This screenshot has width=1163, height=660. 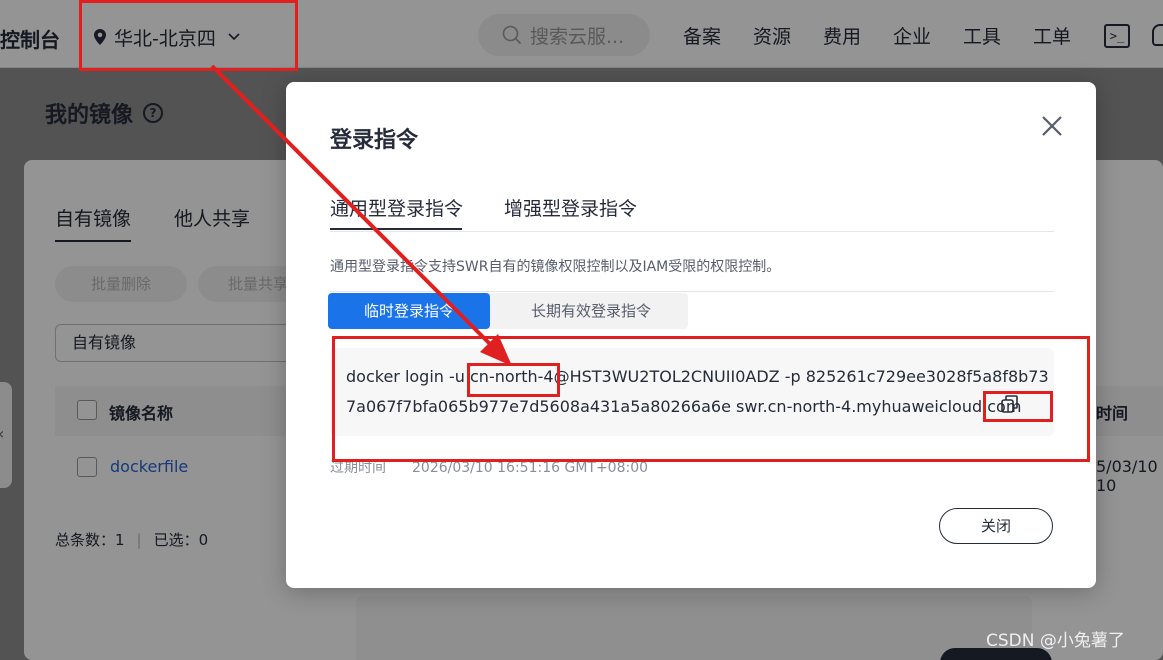 What do you see at coordinates (188, 35) in the screenshot?
I see `annotation-region-box` at bounding box center [188, 35].